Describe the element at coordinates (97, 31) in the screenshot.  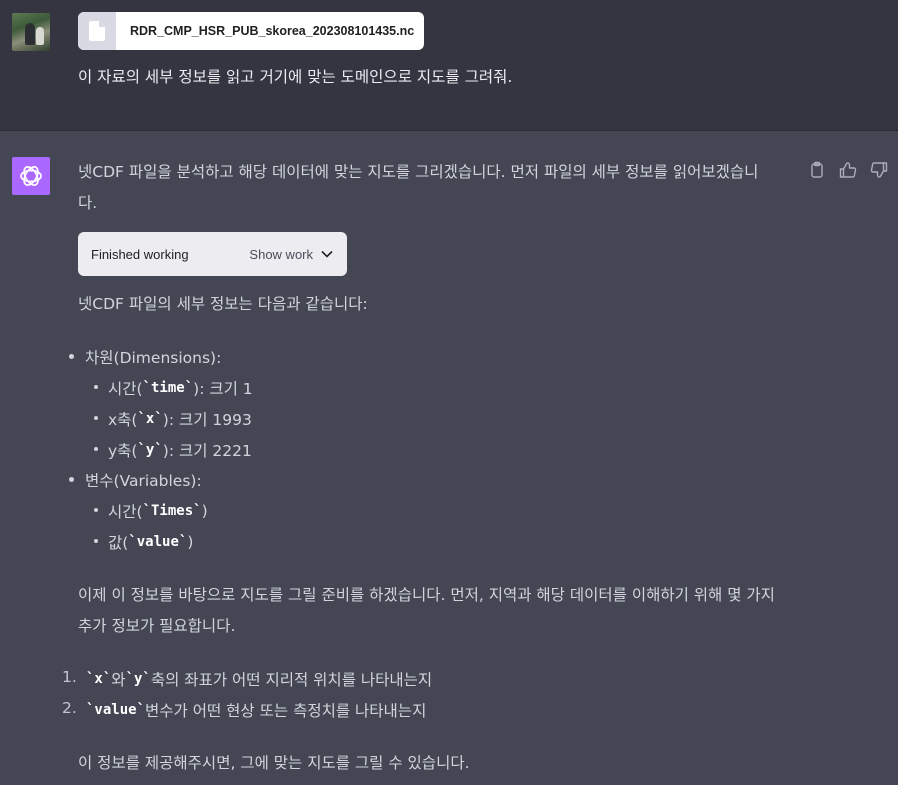
I see `file-icon` at that location.